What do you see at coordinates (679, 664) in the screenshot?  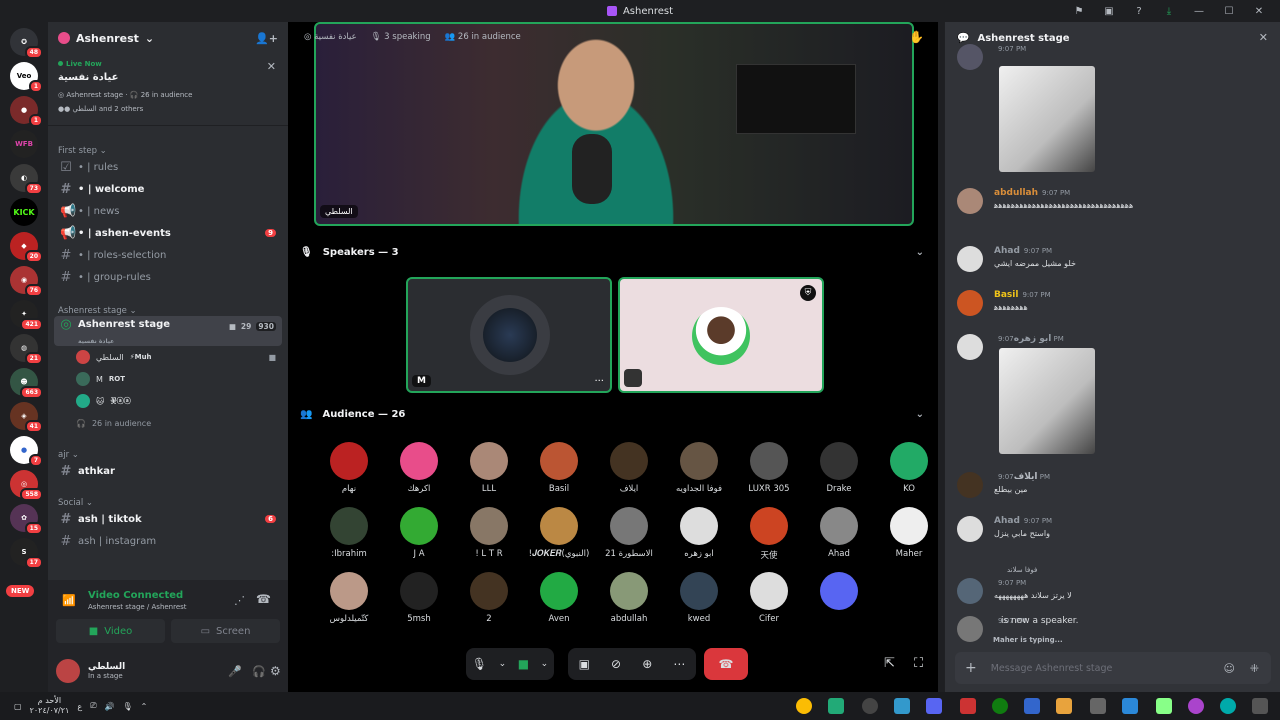 I see `more-icon: ⋯` at bounding box center [679, 664].